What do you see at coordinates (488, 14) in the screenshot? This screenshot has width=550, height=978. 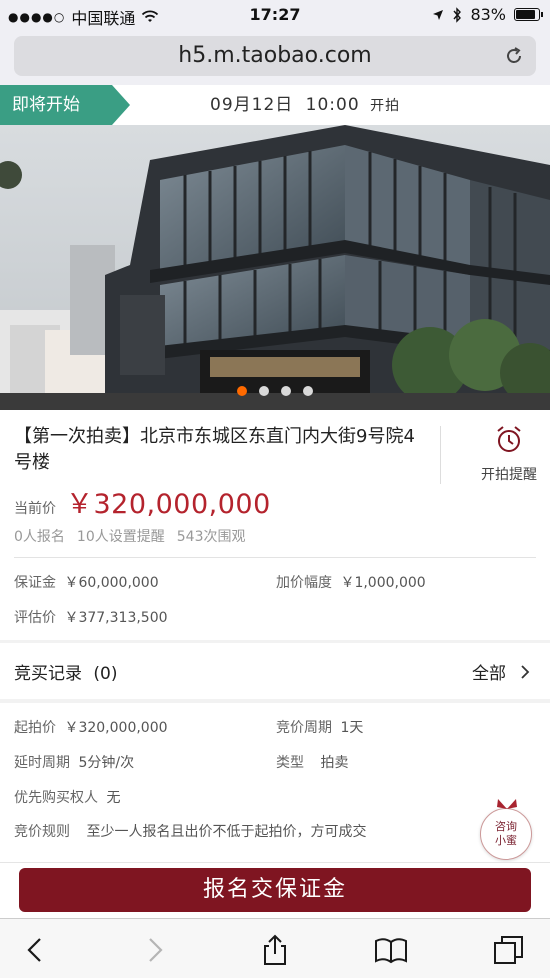 I see `battery-percent: 83%` at bounding box center [488, 14].